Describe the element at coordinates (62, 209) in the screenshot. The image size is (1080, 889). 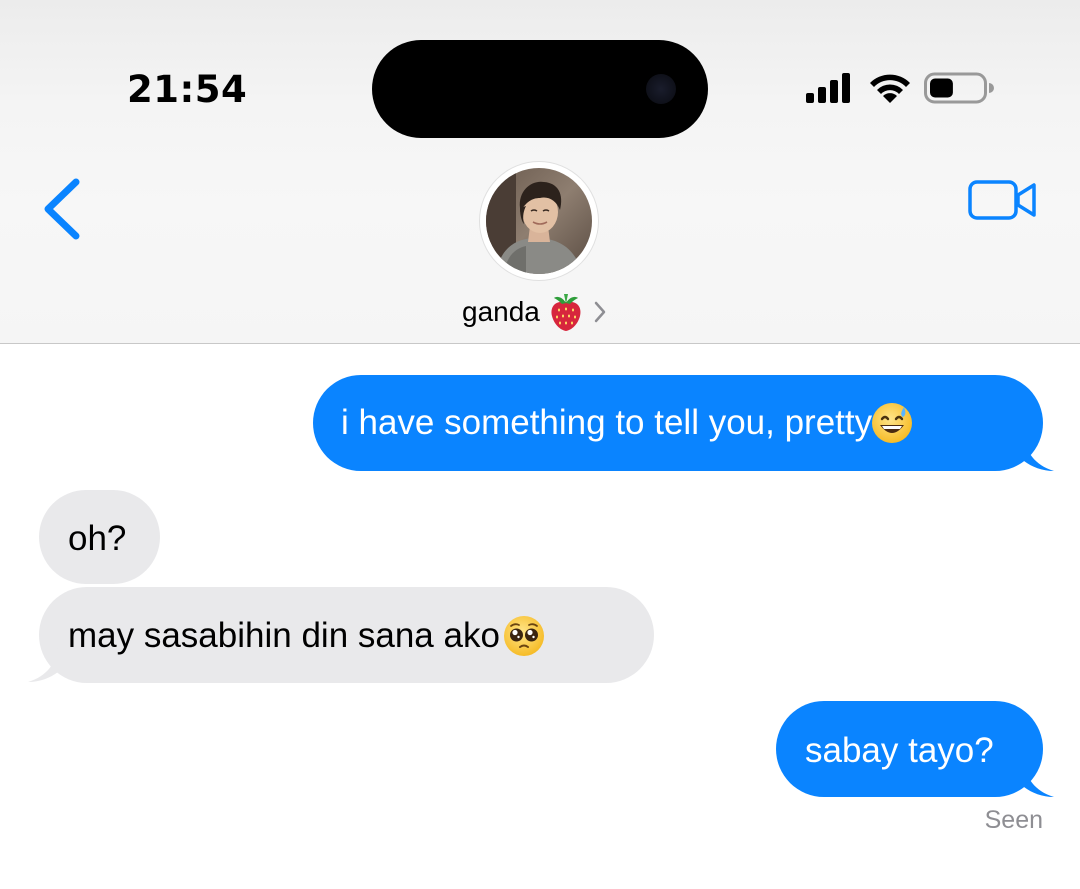
I see `back-chevron-icon` at that location.